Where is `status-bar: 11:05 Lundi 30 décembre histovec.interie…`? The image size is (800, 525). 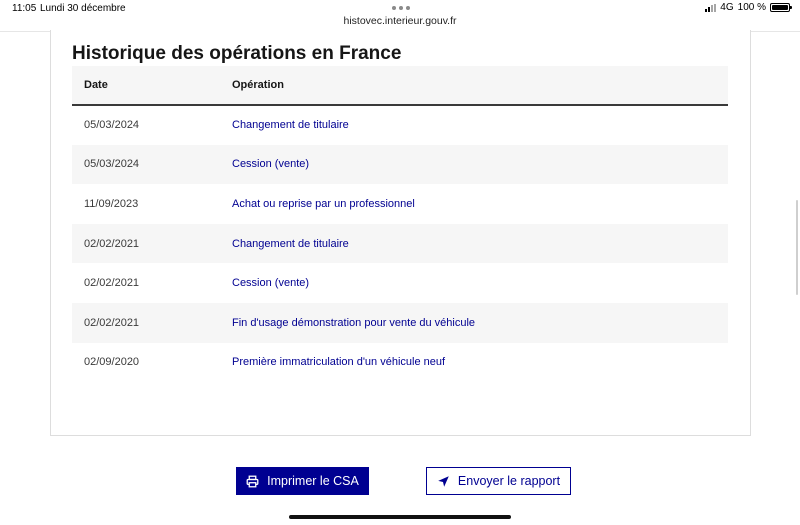 status-bar: 11:05 Lundi 30 décembre histovec.interie… is located at coordinates (400, 16).